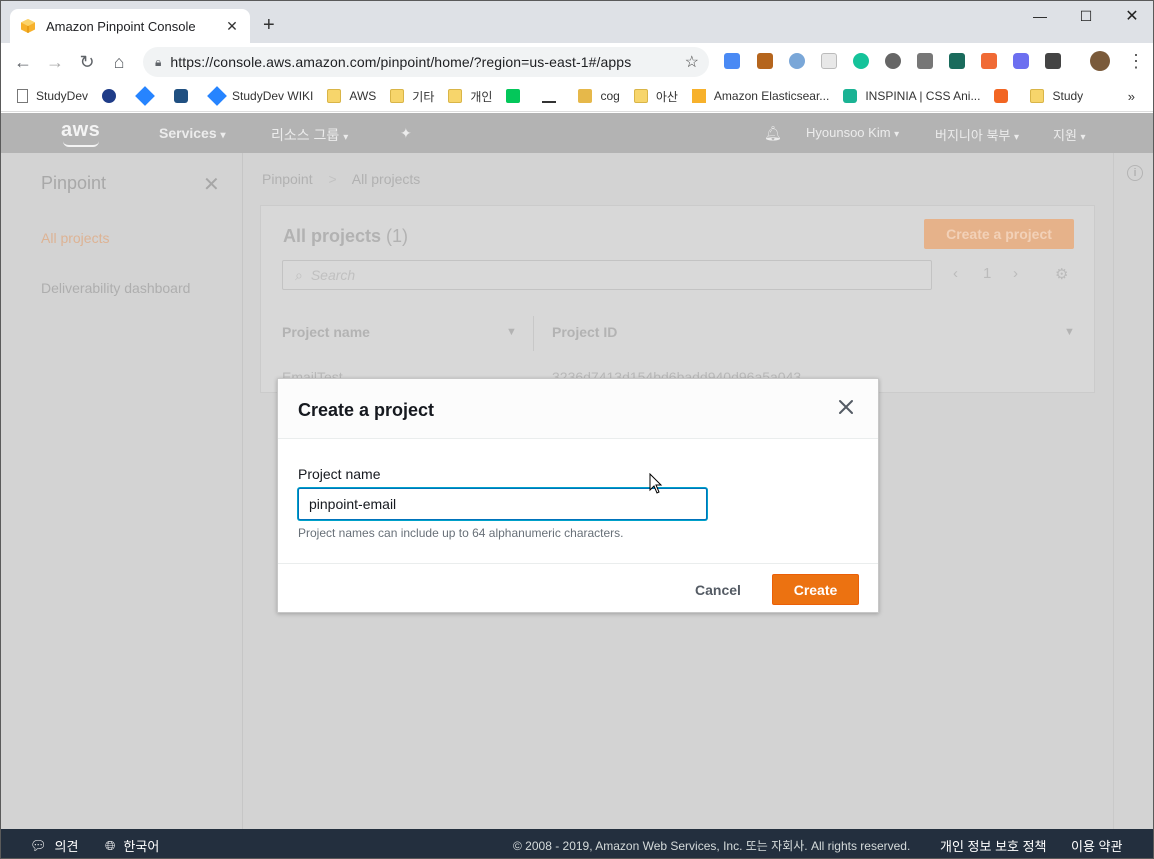 The height and width of the screenshot is (859, 1154). Describe the element at coordinates (502, 504) in the screenshot. I see `project-name-input` at that location.